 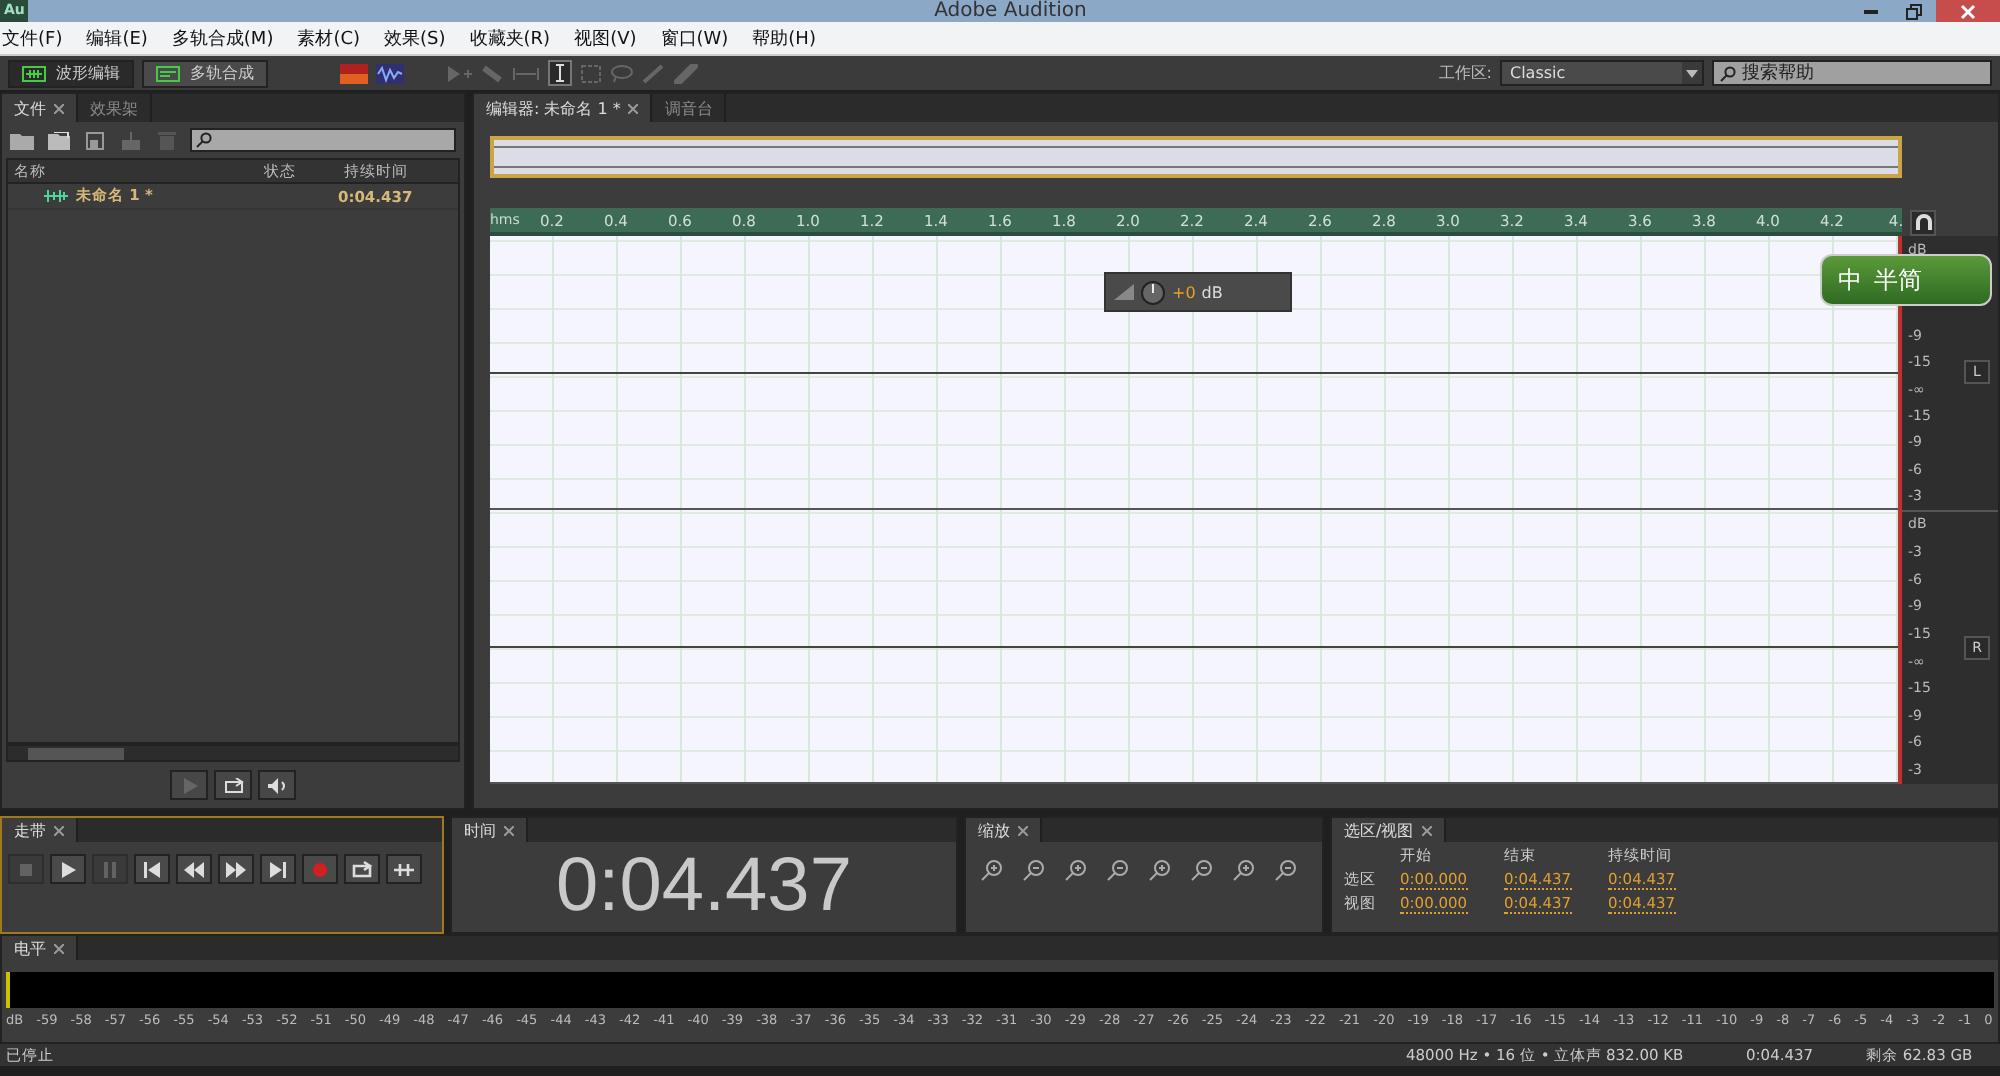 I want to click on menu-item: 编辑(E), so click(x=117, y=38).